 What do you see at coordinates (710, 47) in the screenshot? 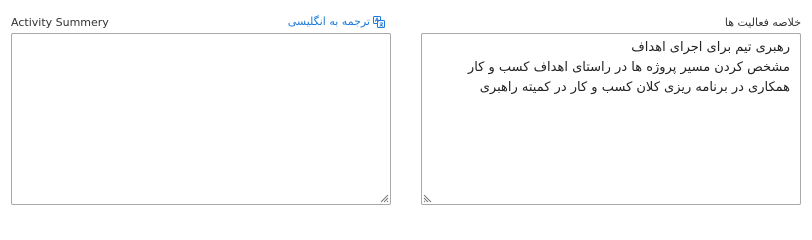
I see `summary-line: رهبری تیم برای اجرای اهداف` at bounding box center [710, 47].